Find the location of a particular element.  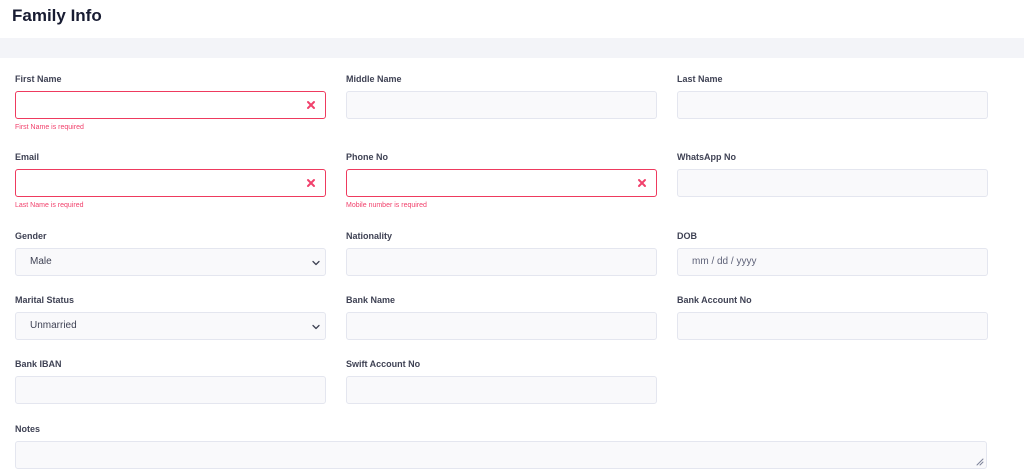

bank-account-field: Bank Account No is located at coordinates (832, 317).